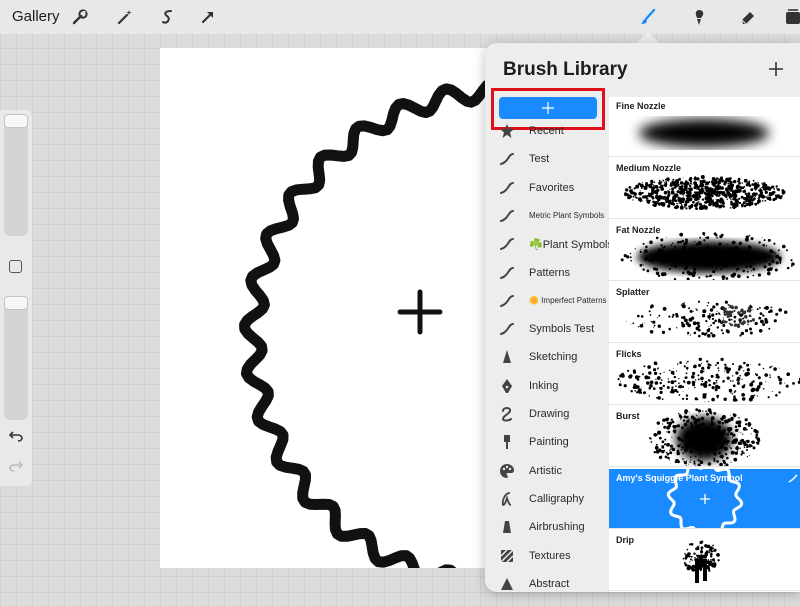 This screenshot has height=606, width=800. Describe the element at coordinates (16, 303) in the screenshot. I see `opacity-slider-handle` at that location.